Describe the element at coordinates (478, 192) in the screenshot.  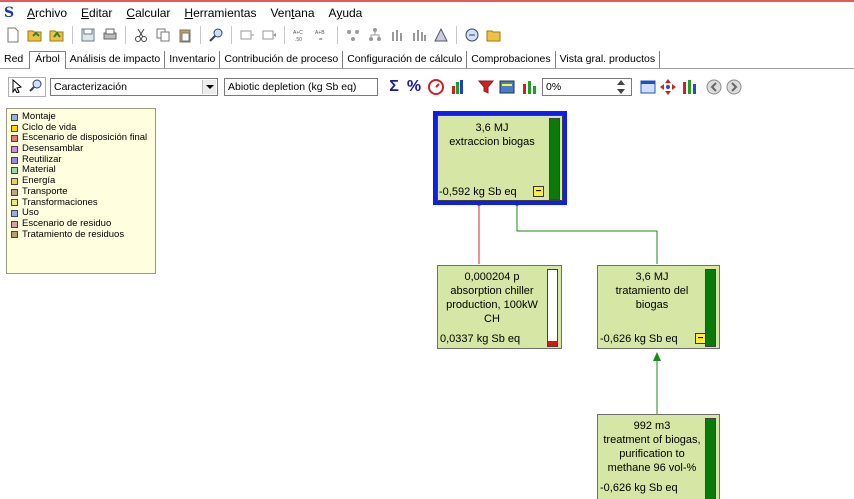
I see `node-impact-value: -0,592 kg Sb eq` at that location.